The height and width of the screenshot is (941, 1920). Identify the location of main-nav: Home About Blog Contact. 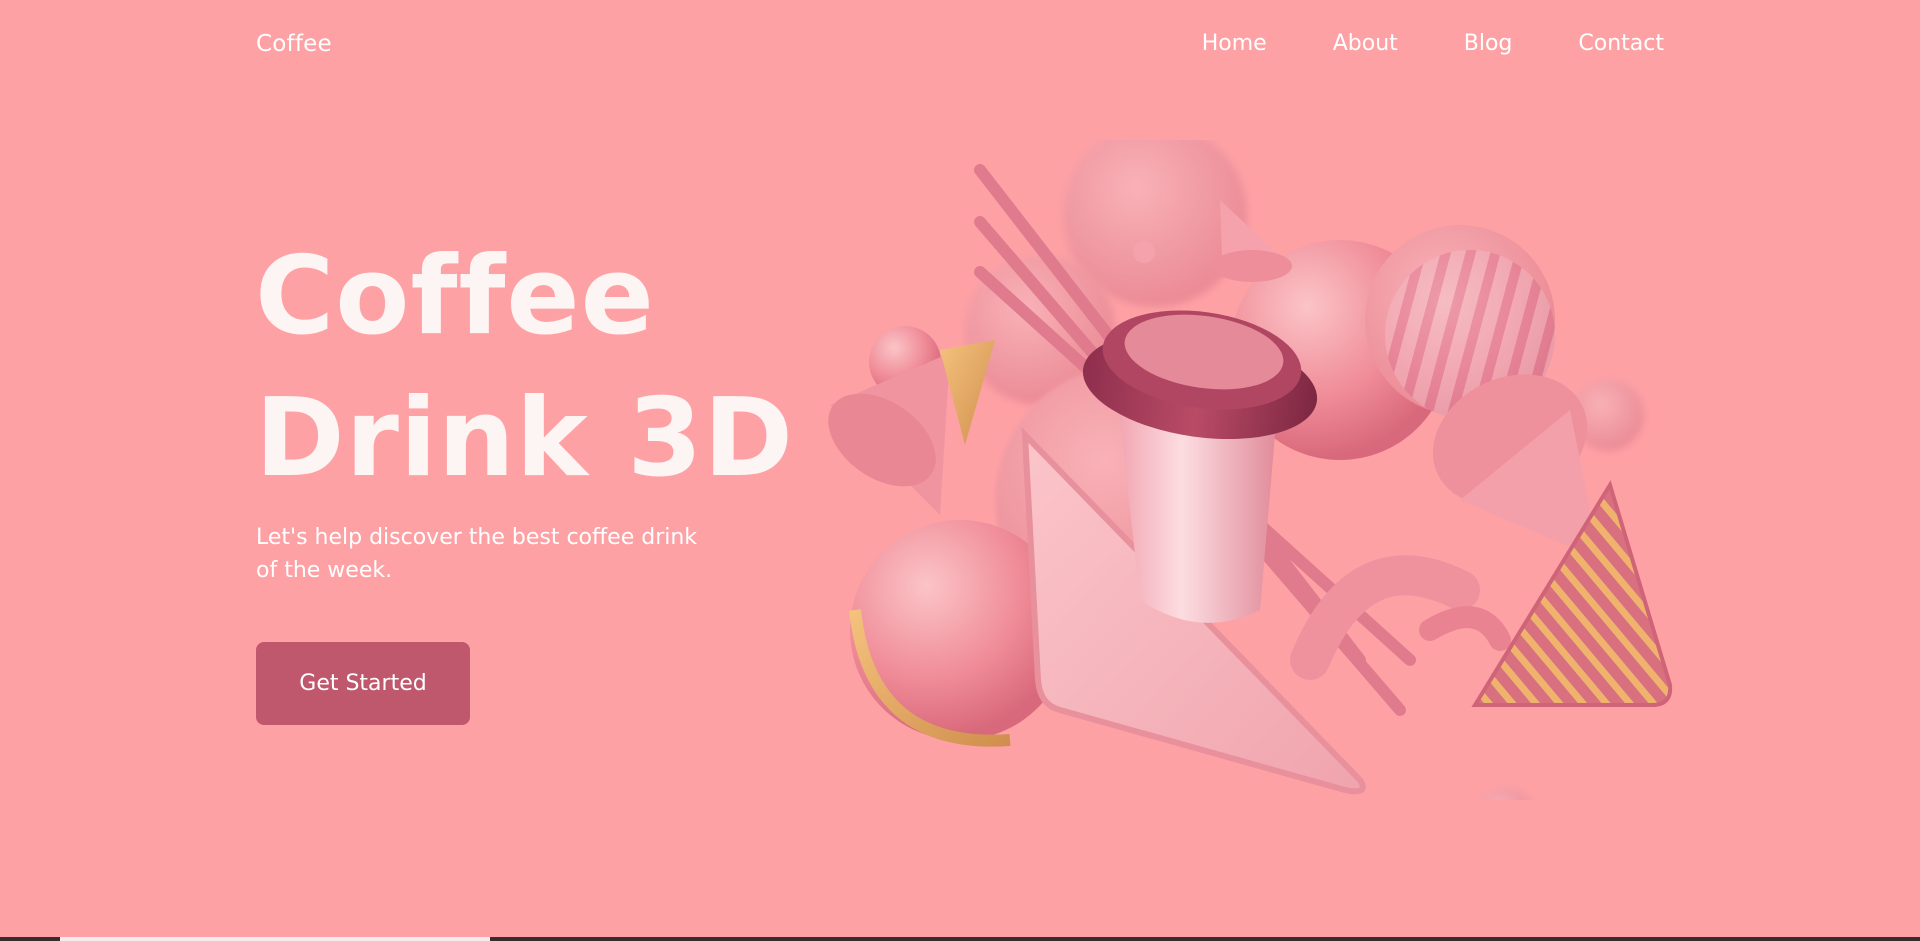
(1433, 43).